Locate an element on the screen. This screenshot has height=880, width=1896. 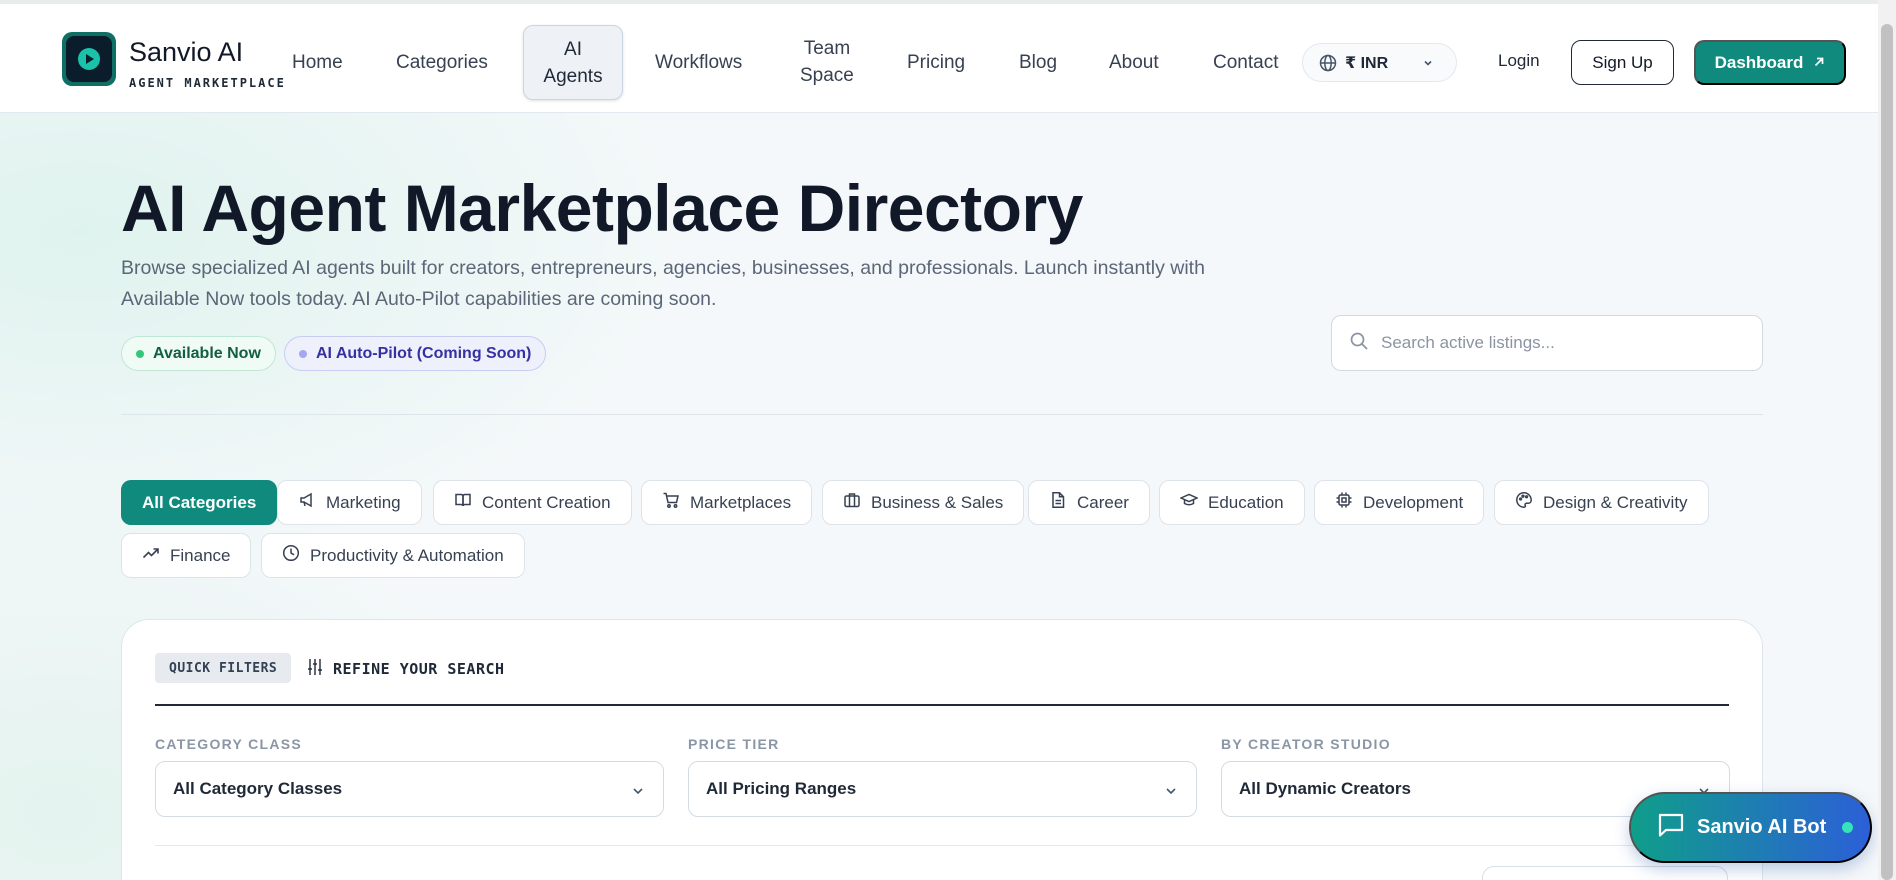
dashboard-button: Dashboard is located at coordinates (1770, 62).